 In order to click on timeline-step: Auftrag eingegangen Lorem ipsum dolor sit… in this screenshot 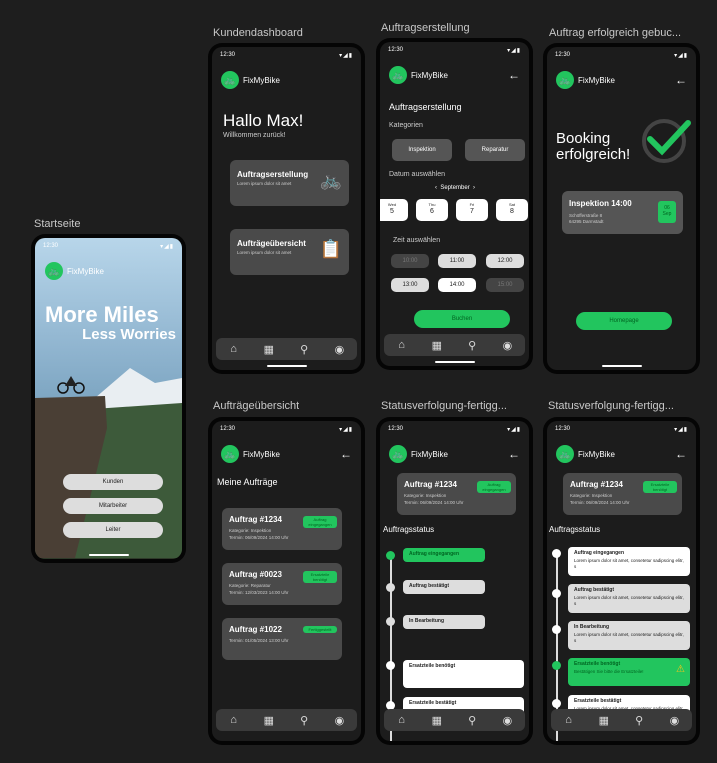, I will do `click(629, 561)`.